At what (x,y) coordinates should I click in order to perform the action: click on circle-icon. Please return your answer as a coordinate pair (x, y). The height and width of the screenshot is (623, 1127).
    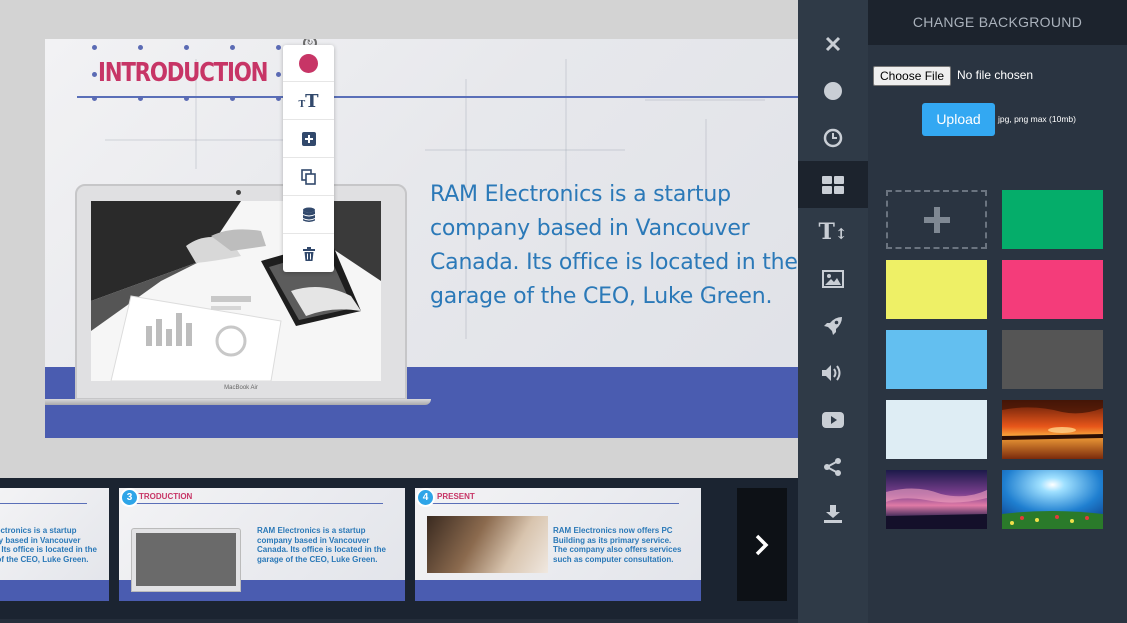
    Looking at the image, I should click on (833, 90).